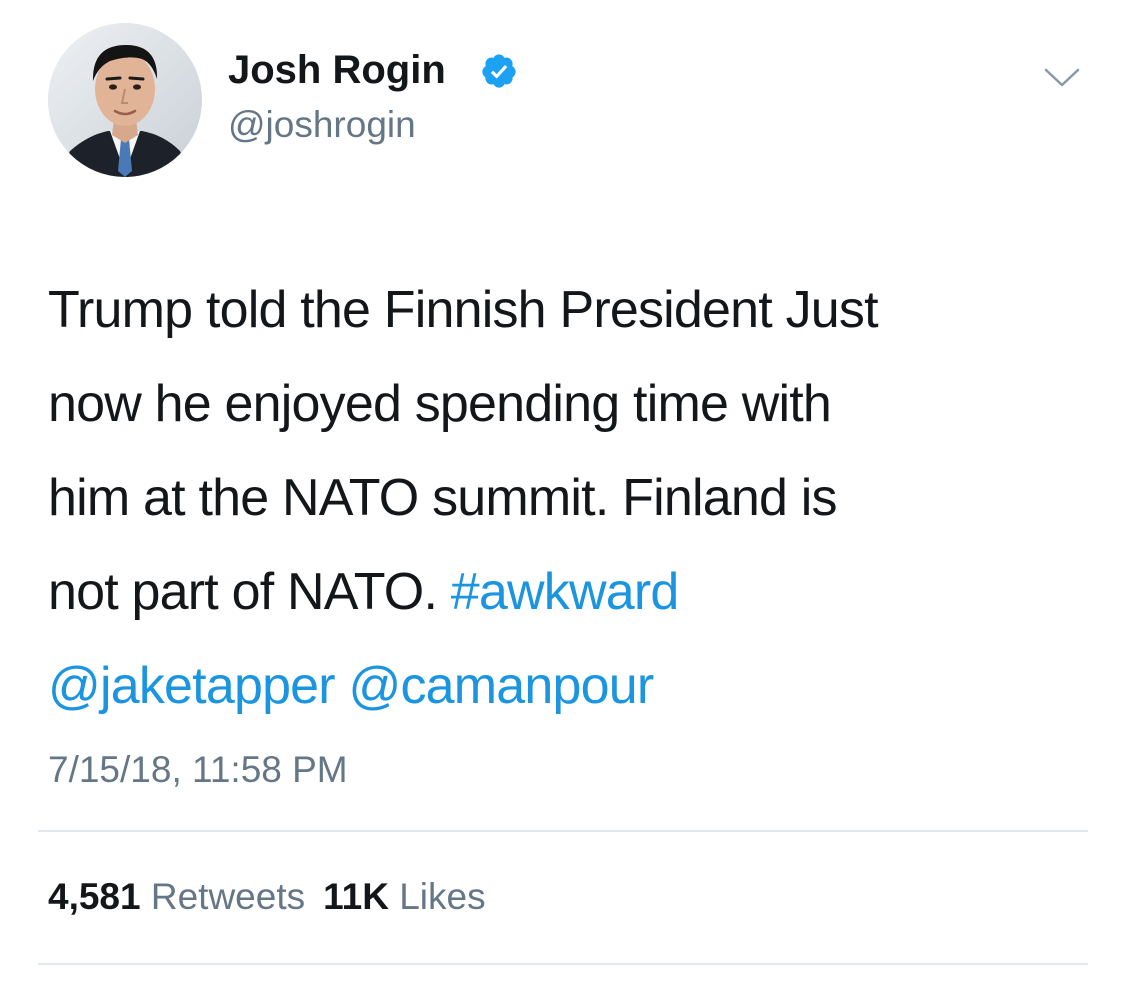 The image size is (1124, 995). I want to click on text-segment: Trump told the Finnish President Just, so click(463, 310).